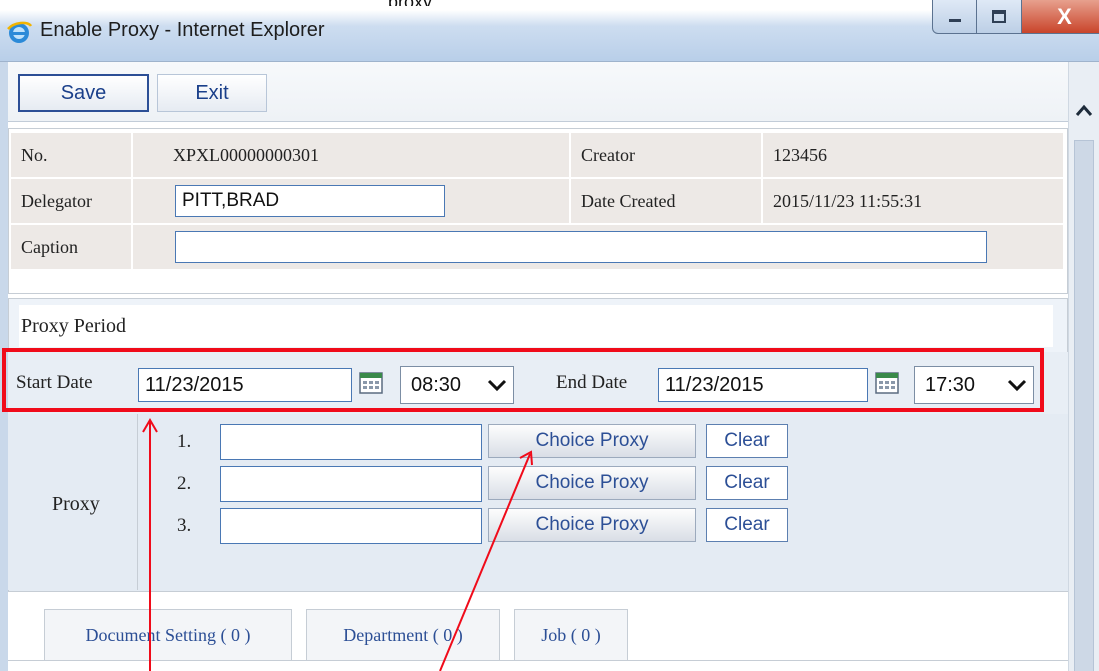 The image size is (1099, 671). Describe the element at coordinates (538, 660) in the screenshot. I see `tab-divider` at that location.